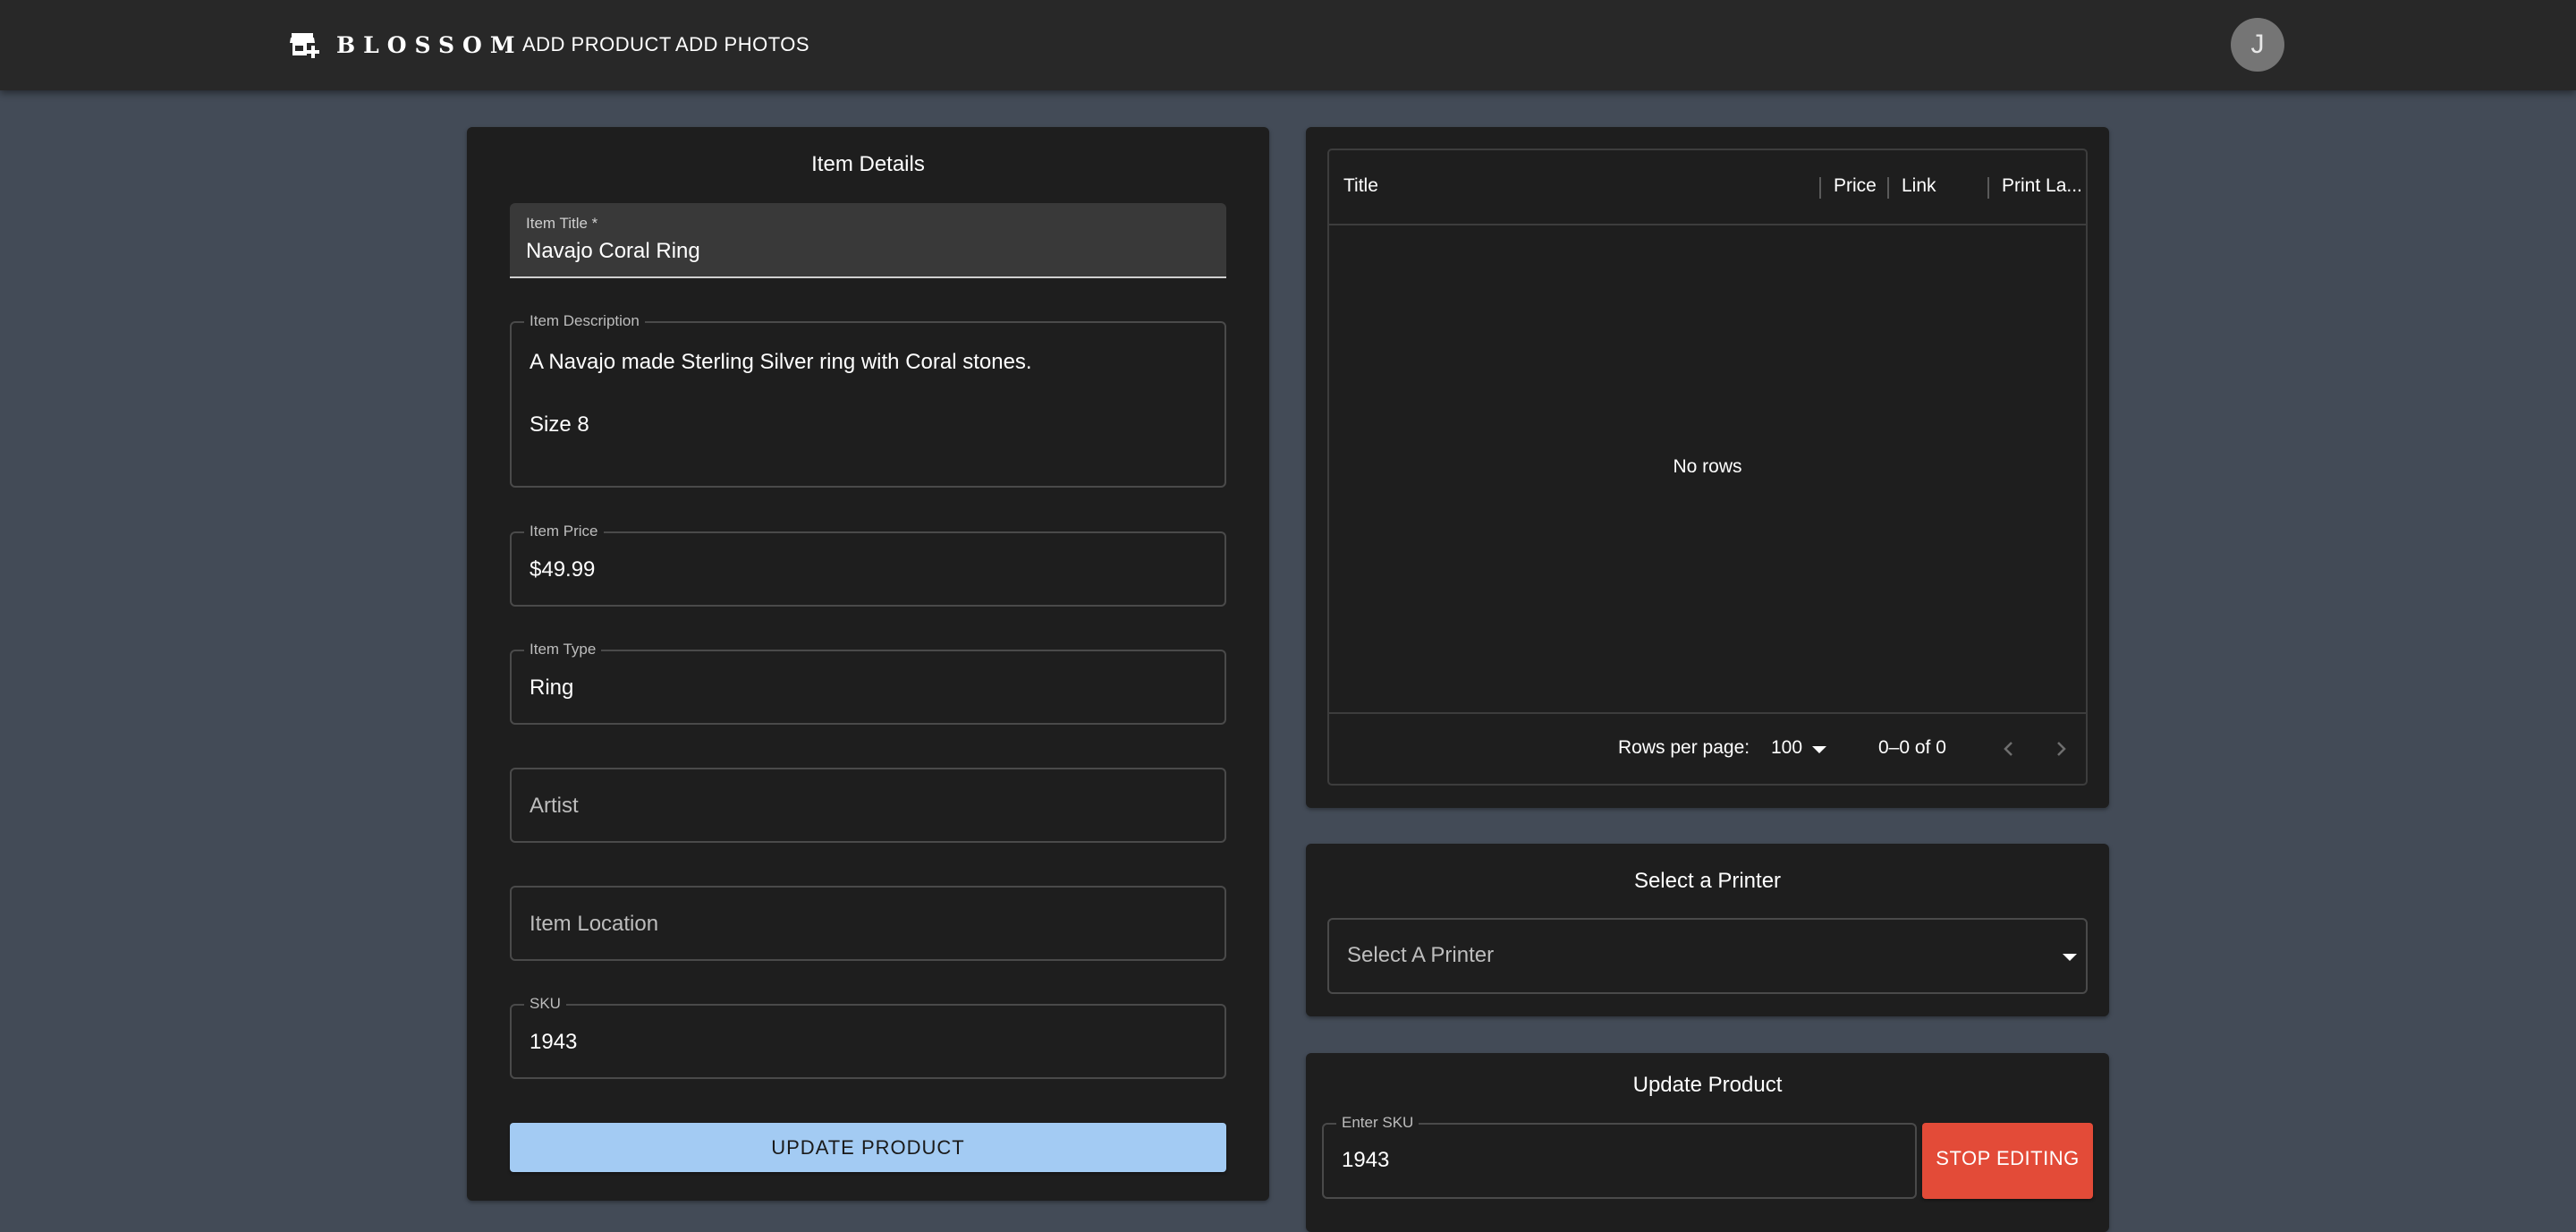 The height and width of the screenshot is (1232, 2576). I want to click on column-header-link: Link, so click(1919, 186).